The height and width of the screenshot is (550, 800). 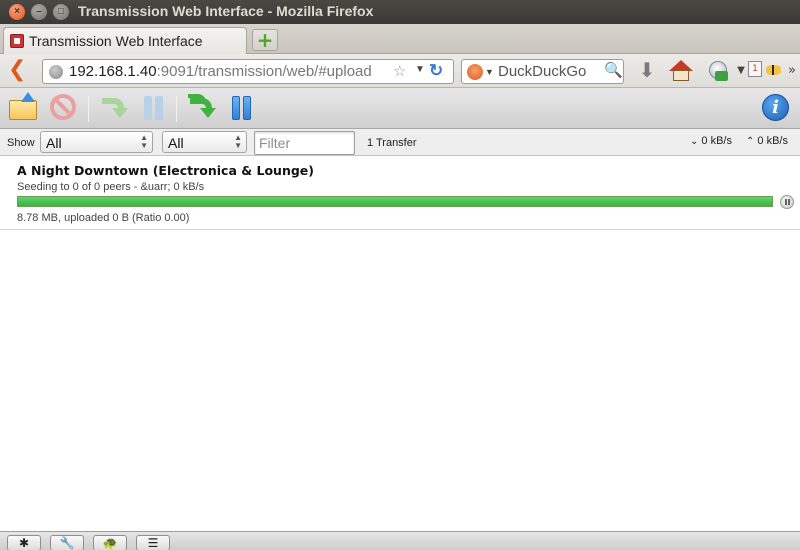 I want to click on url-history-dropdown-icon: ▼, so click(x=420, y=69).